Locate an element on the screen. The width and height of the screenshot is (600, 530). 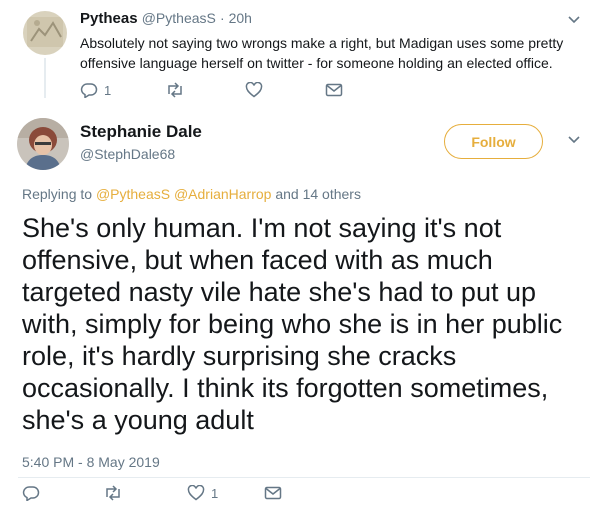
reply-like-button is located at coordinates (254, 90).